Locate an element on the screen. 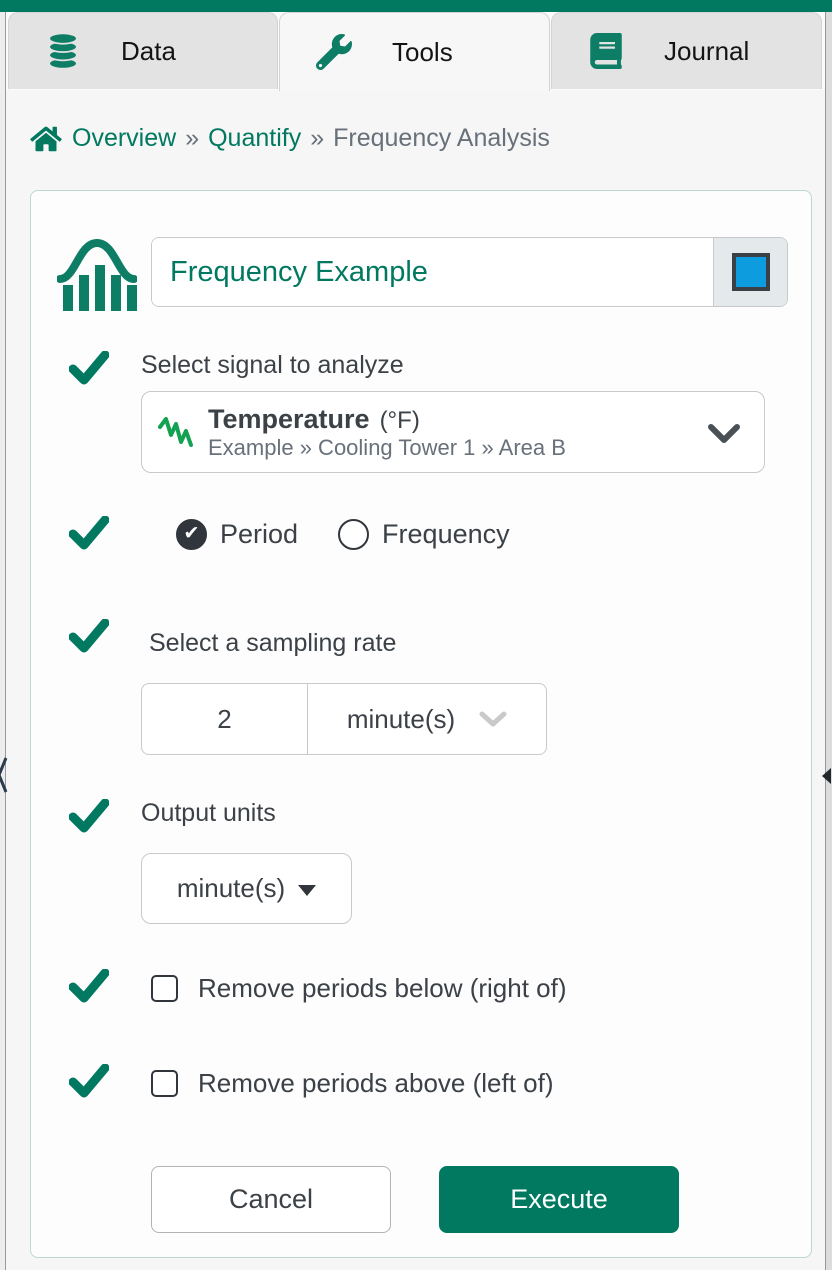  sampling-unit-select: minute(s) is located at coordinates (427, 719).